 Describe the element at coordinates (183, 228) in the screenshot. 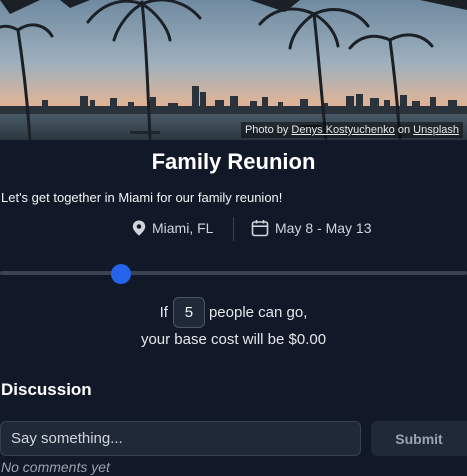

I see `location-text: Miami, FL` at that location.